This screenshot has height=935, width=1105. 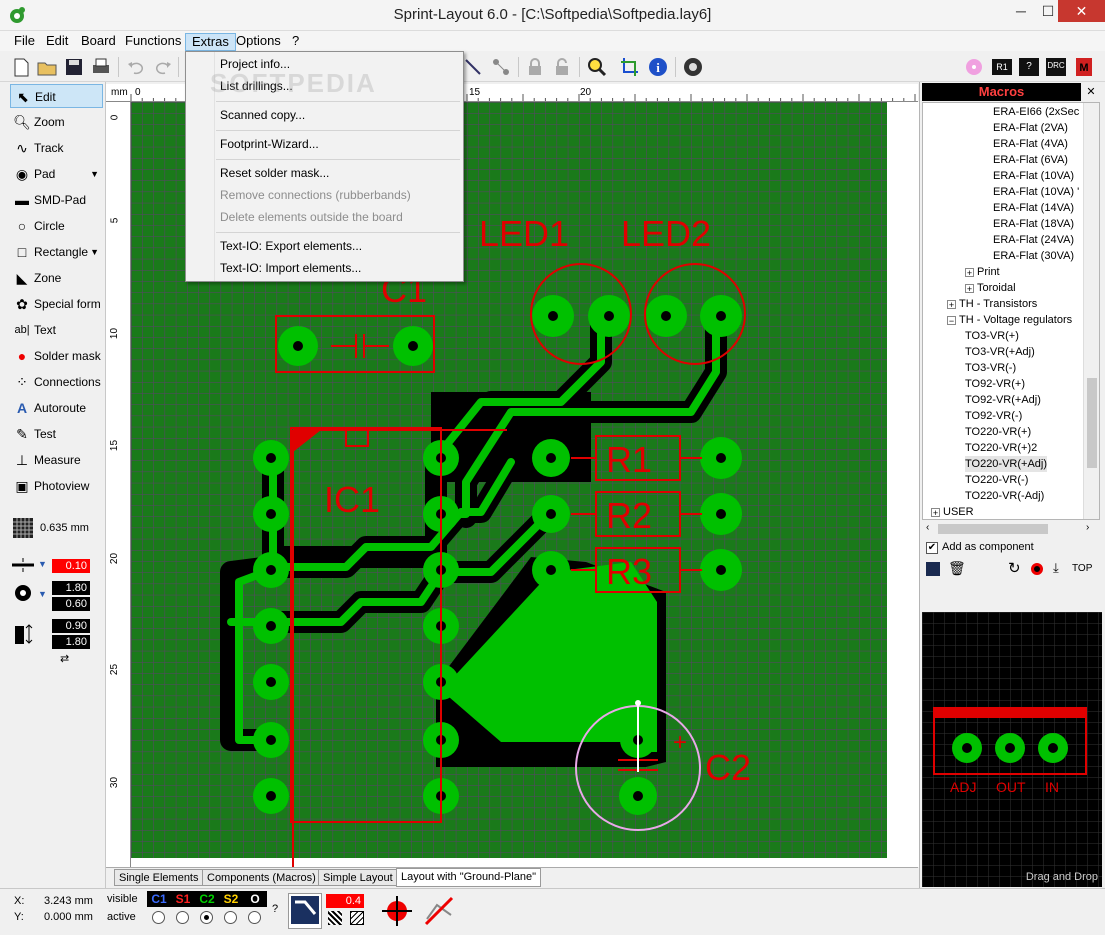 What do you see at coordinates (1092, 423) in the screenshot?
I see `tree-scroll-thumb` at bounding box center [1092, 423].